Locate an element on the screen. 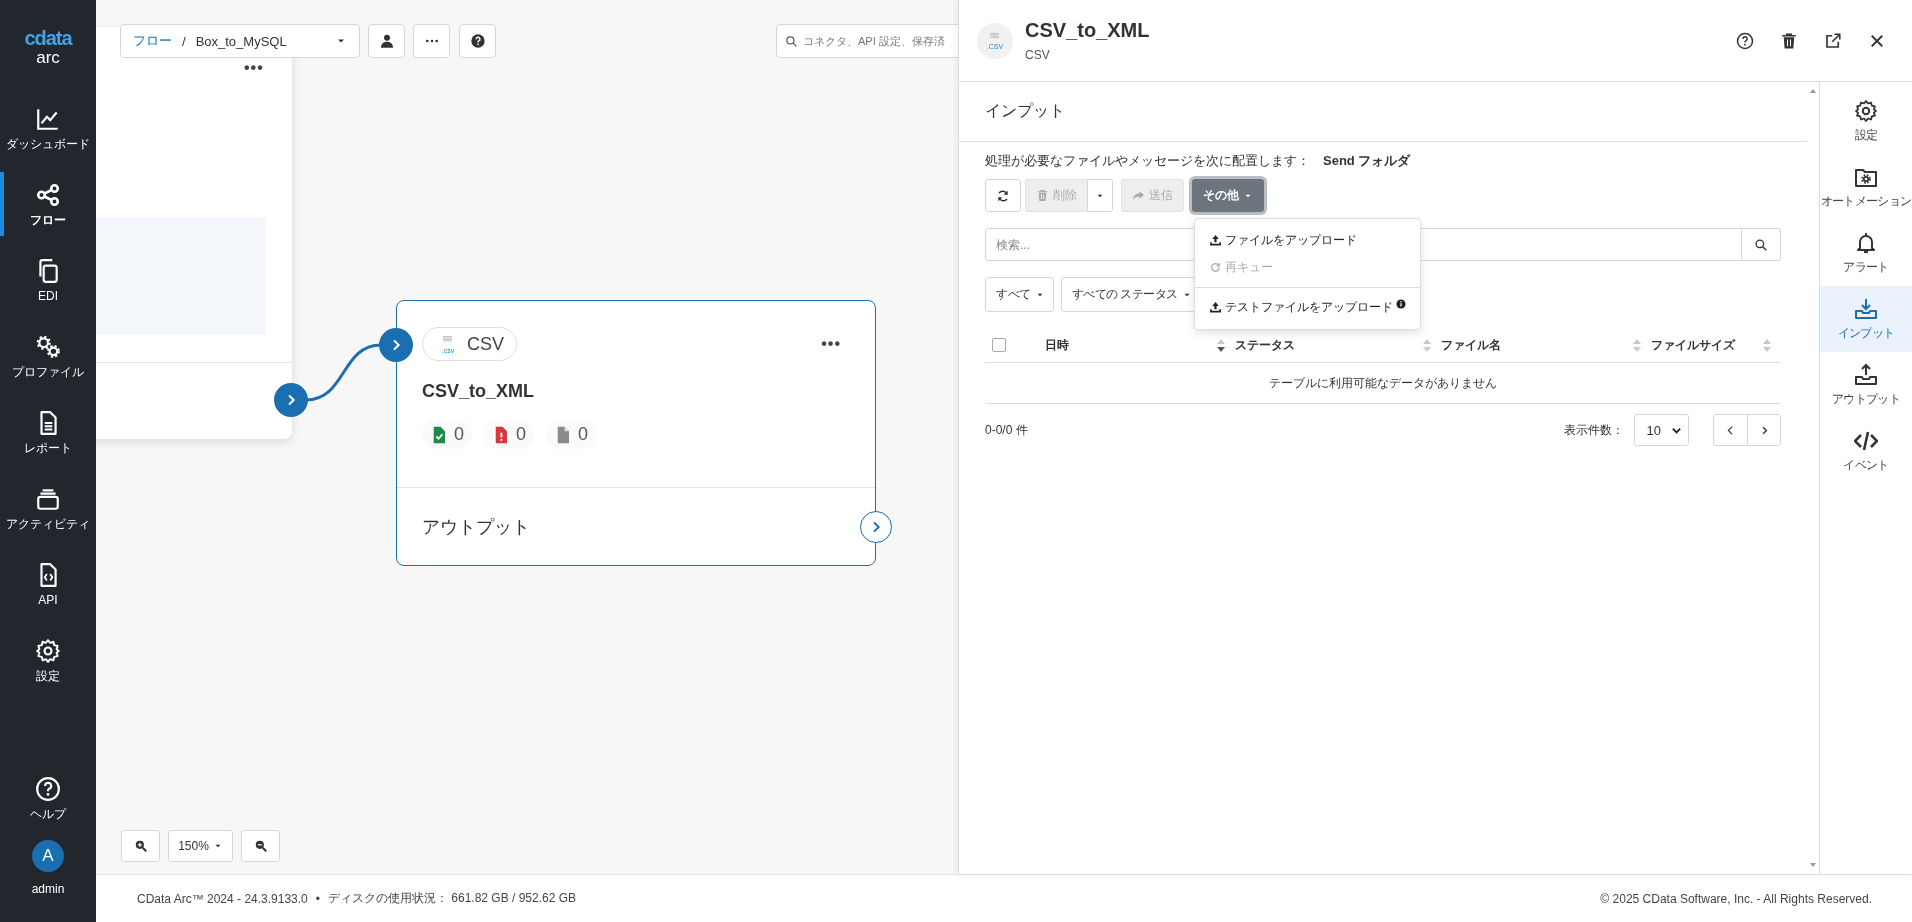 The height and width of the screenshot is (922, 1912). side-tab: アラート is located at coordinates (1866, 253).